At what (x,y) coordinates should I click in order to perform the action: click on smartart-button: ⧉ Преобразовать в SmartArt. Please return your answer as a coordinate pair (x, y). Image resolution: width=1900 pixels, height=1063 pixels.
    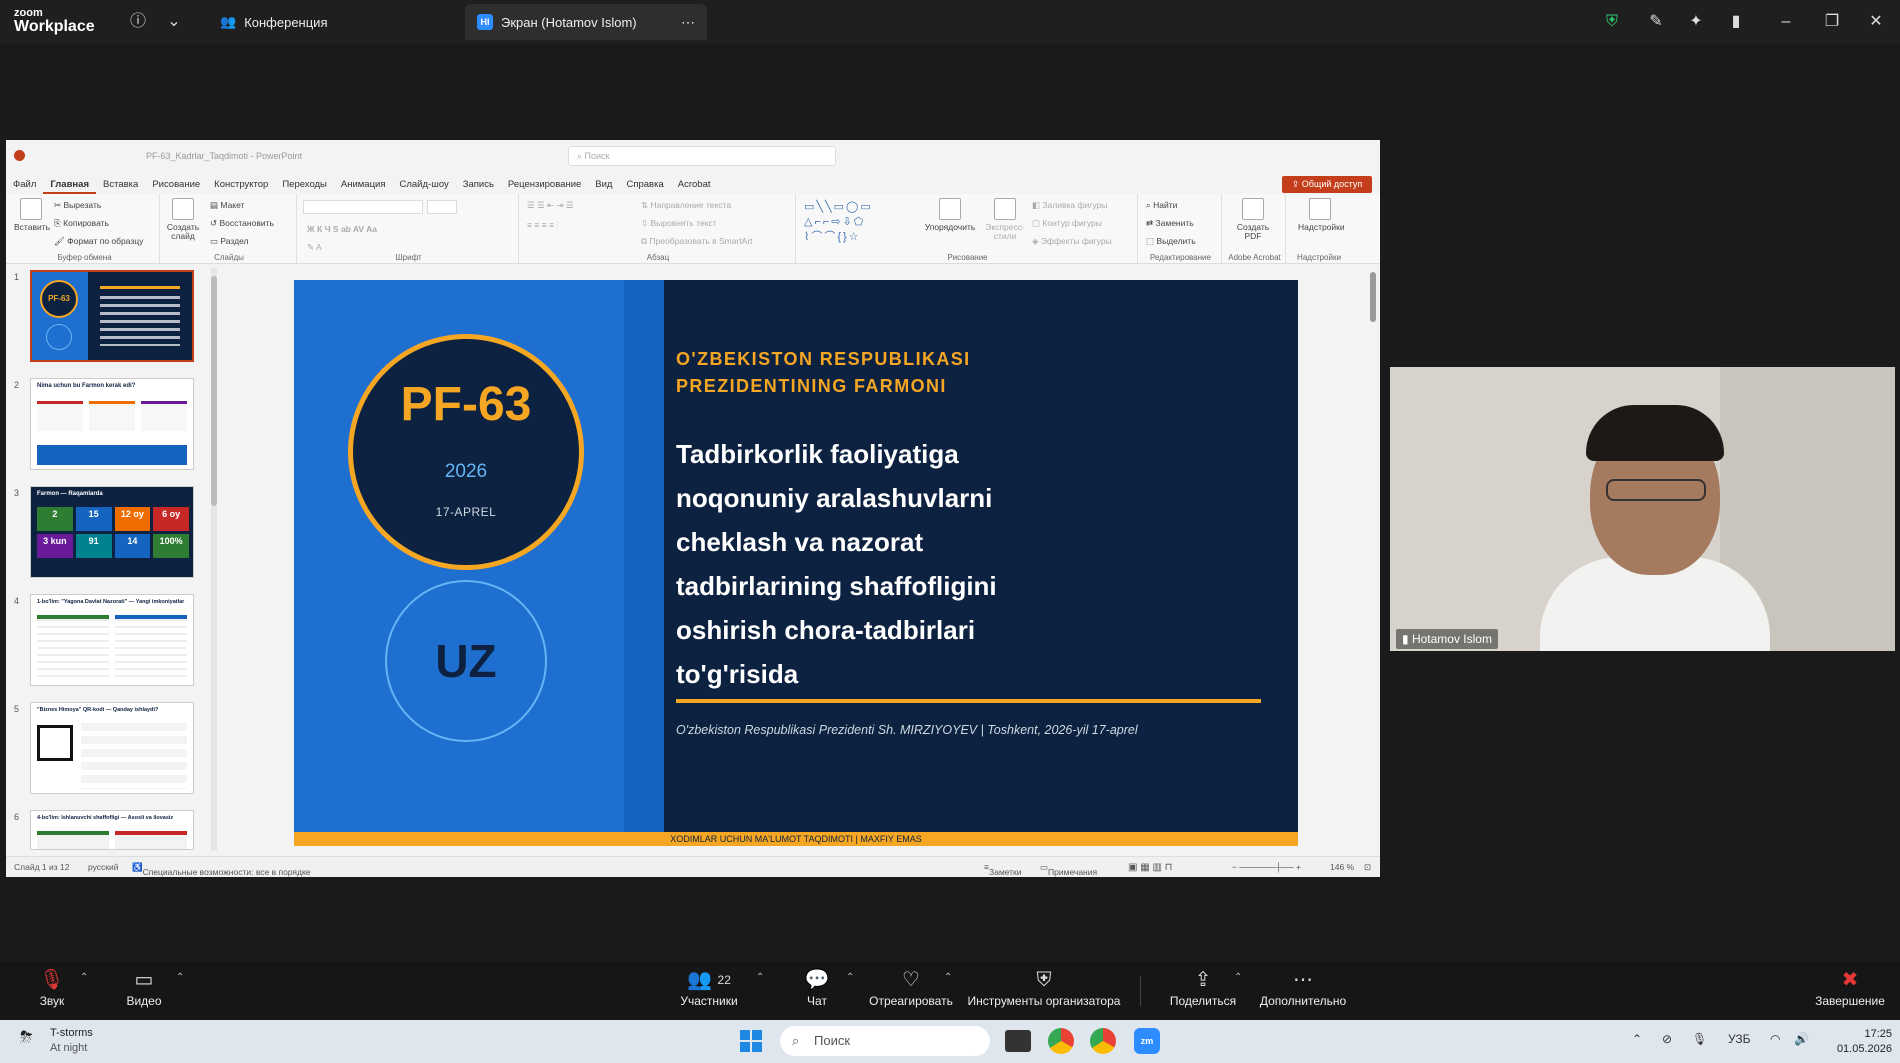
    Looking at the image, I should click on (697, 241).